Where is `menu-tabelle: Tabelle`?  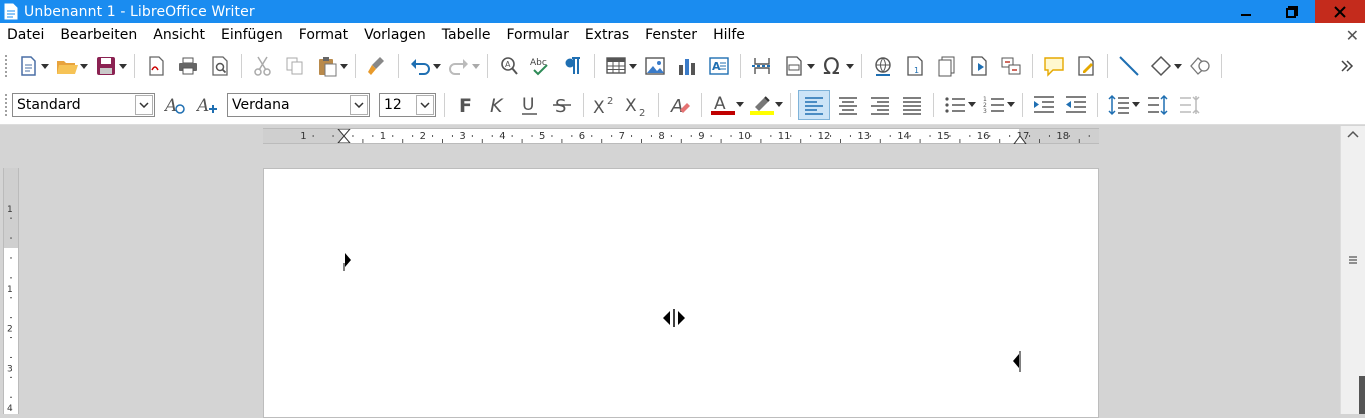
menu-tabelle: Tabelle is located at coordinates (466, 35).